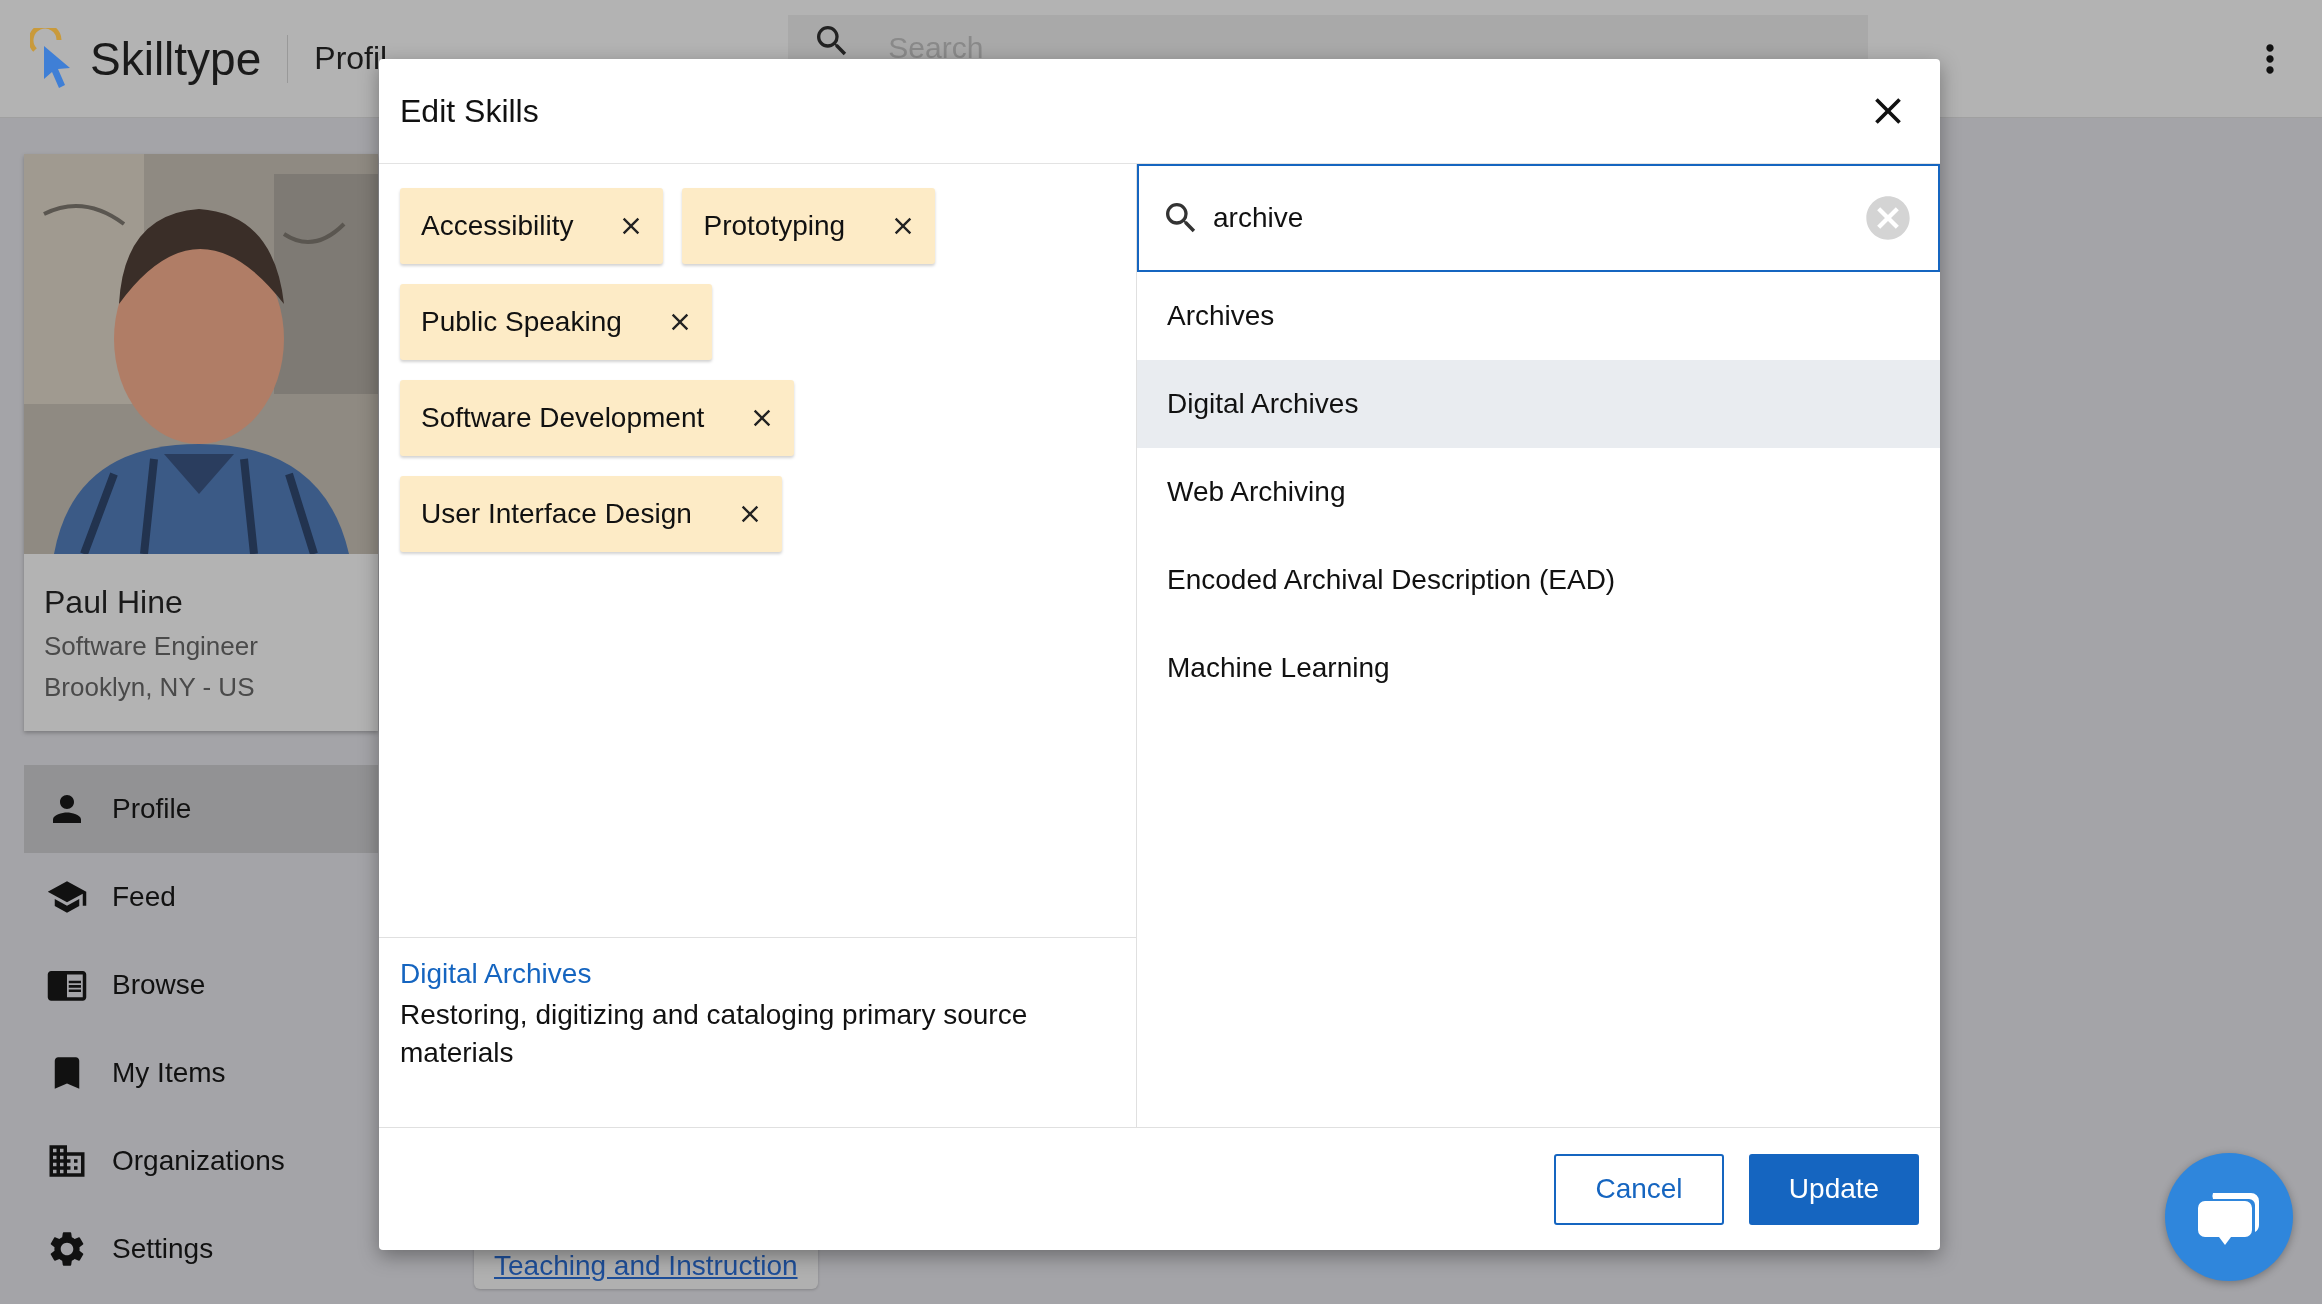 Image resolution: width=2322 pixels, height=1304 pixels. What do you see at coordinates (198, 1161) in the screenshot?
I see `sidebar-label: Organizations` at bounding box center [198, 1161].